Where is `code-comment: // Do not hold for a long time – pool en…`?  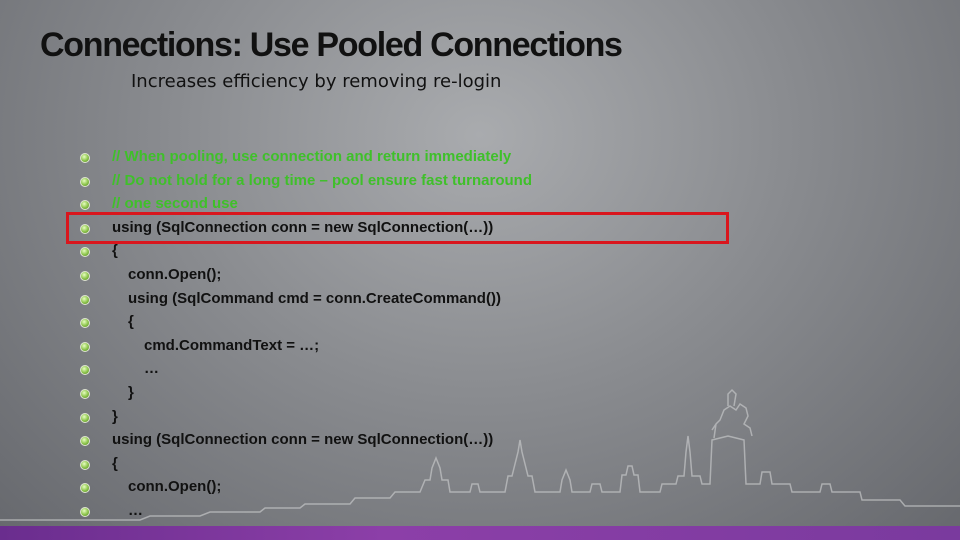
code-comment: // Do not hold for a long time – pool en… is located at coordinates (322, 180).